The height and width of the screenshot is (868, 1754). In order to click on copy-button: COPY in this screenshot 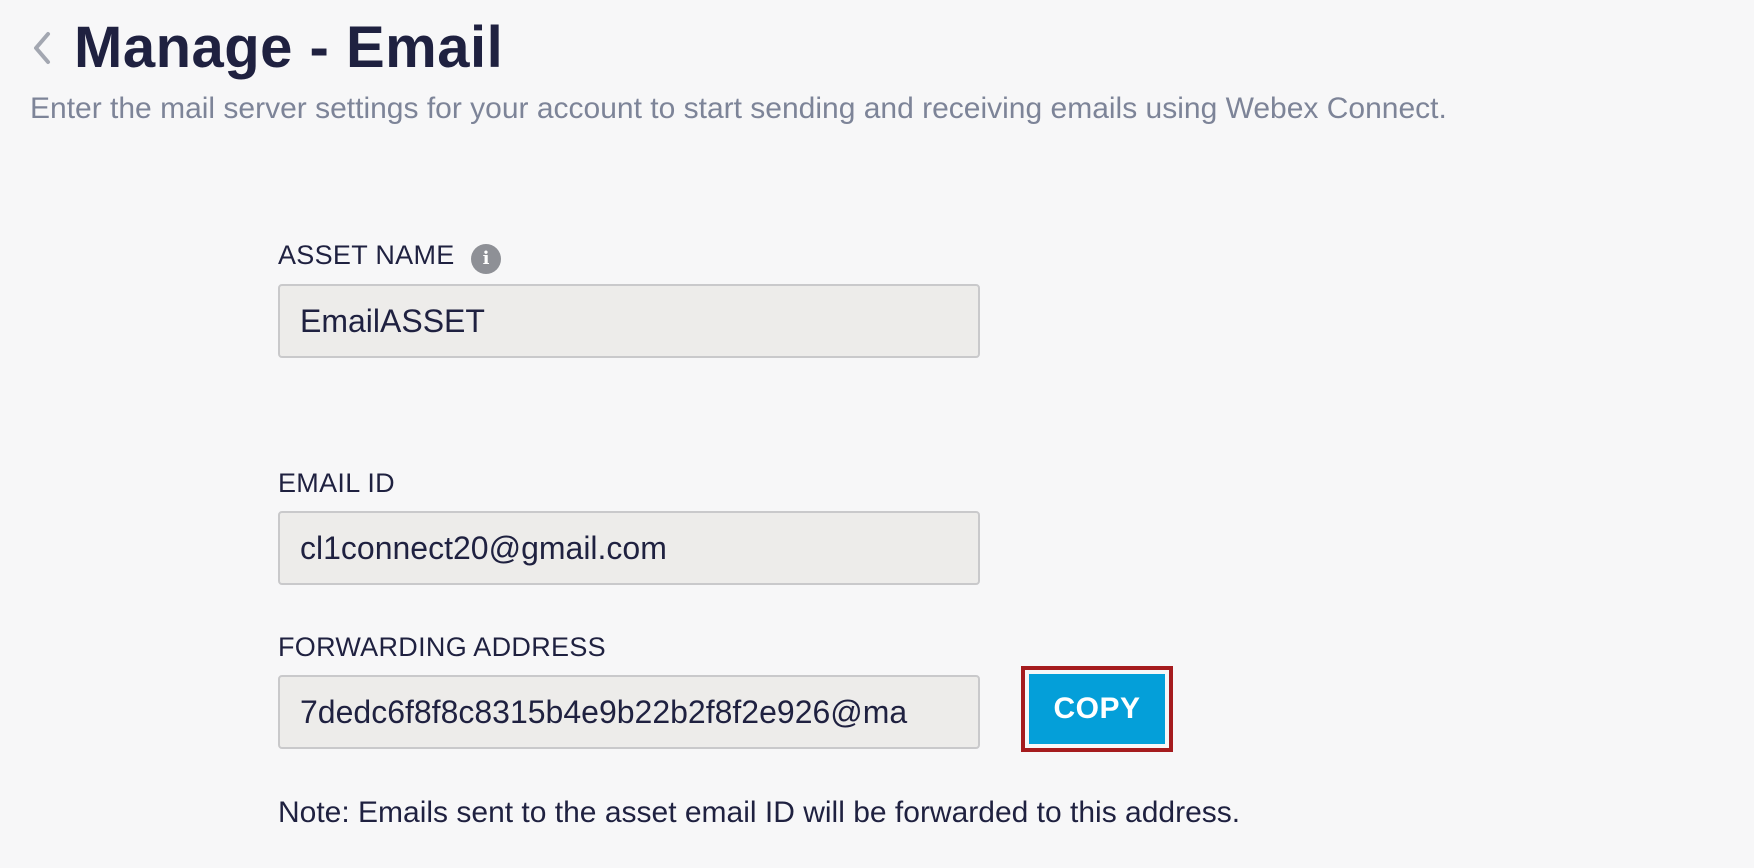, I will do `click(1097, 709)`.